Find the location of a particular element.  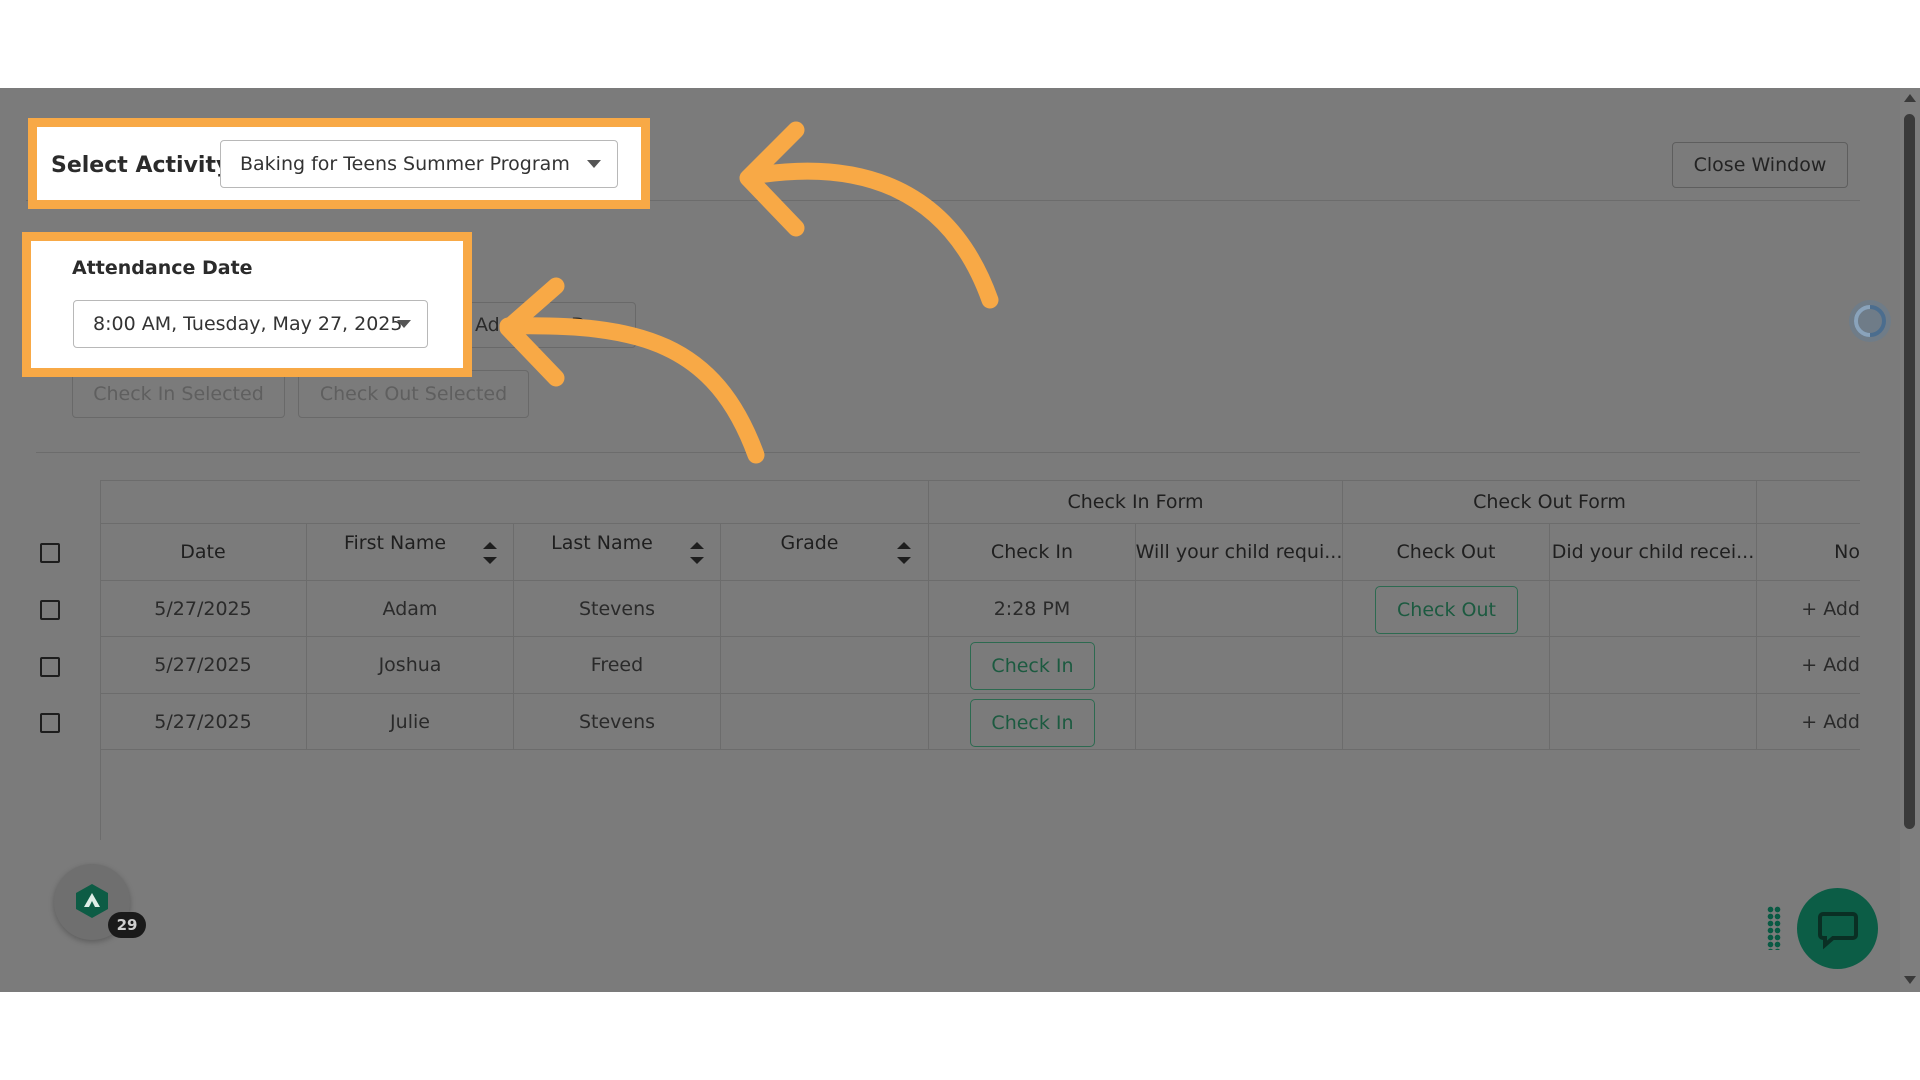

logo-icon is located at coordinates (92, 901).